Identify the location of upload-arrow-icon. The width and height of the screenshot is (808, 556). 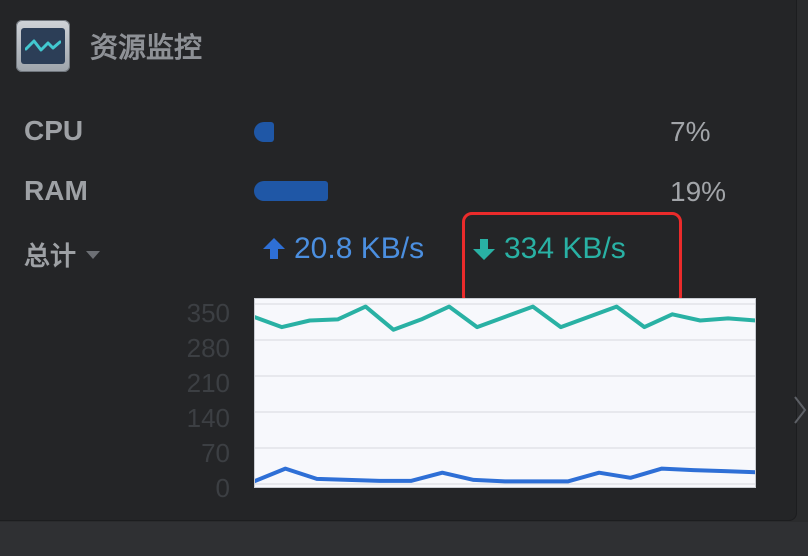
(274, 248).